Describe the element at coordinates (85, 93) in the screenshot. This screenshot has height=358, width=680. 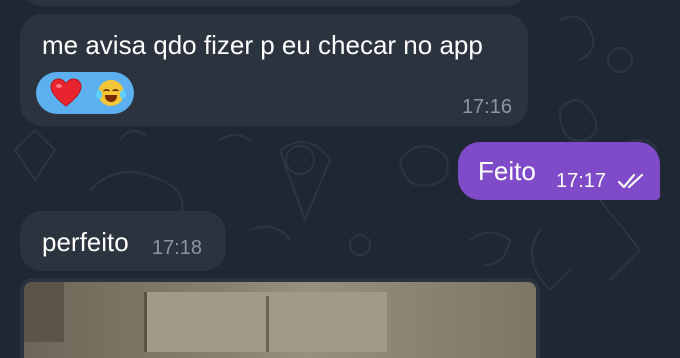
I see `reactions-pill` at that location.